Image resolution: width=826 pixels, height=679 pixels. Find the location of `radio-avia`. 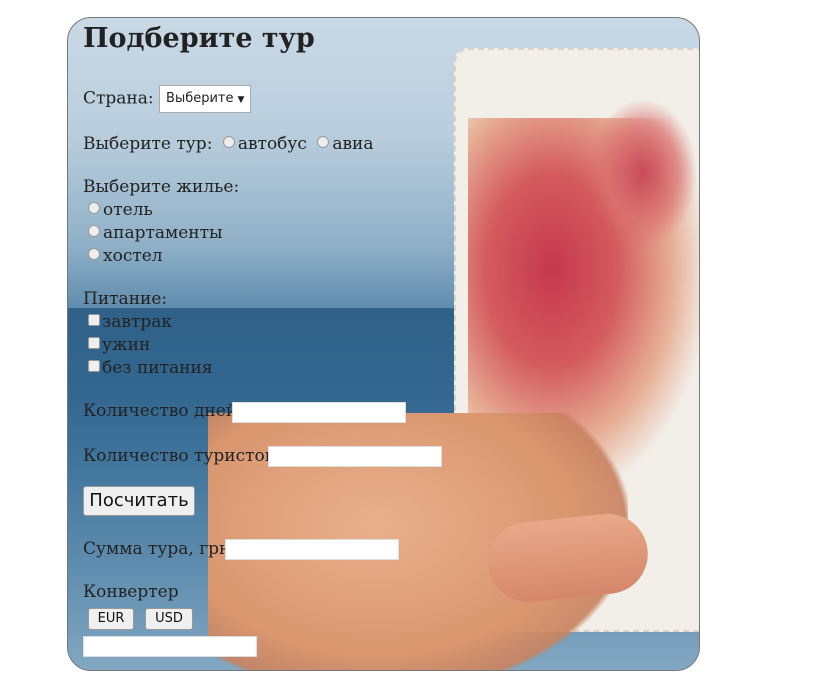

radio-avia is located at coordinates (323, 142).